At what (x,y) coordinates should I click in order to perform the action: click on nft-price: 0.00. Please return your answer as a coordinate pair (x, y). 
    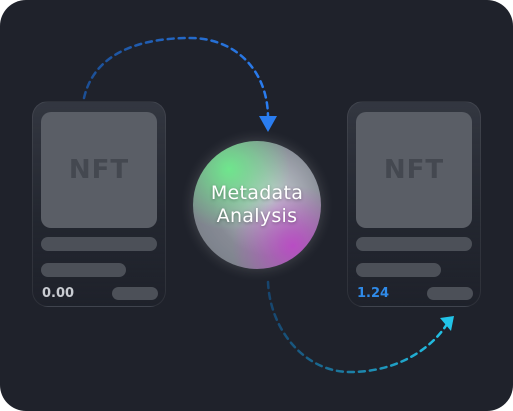
    Looking at the image, I should click on (58, 293).